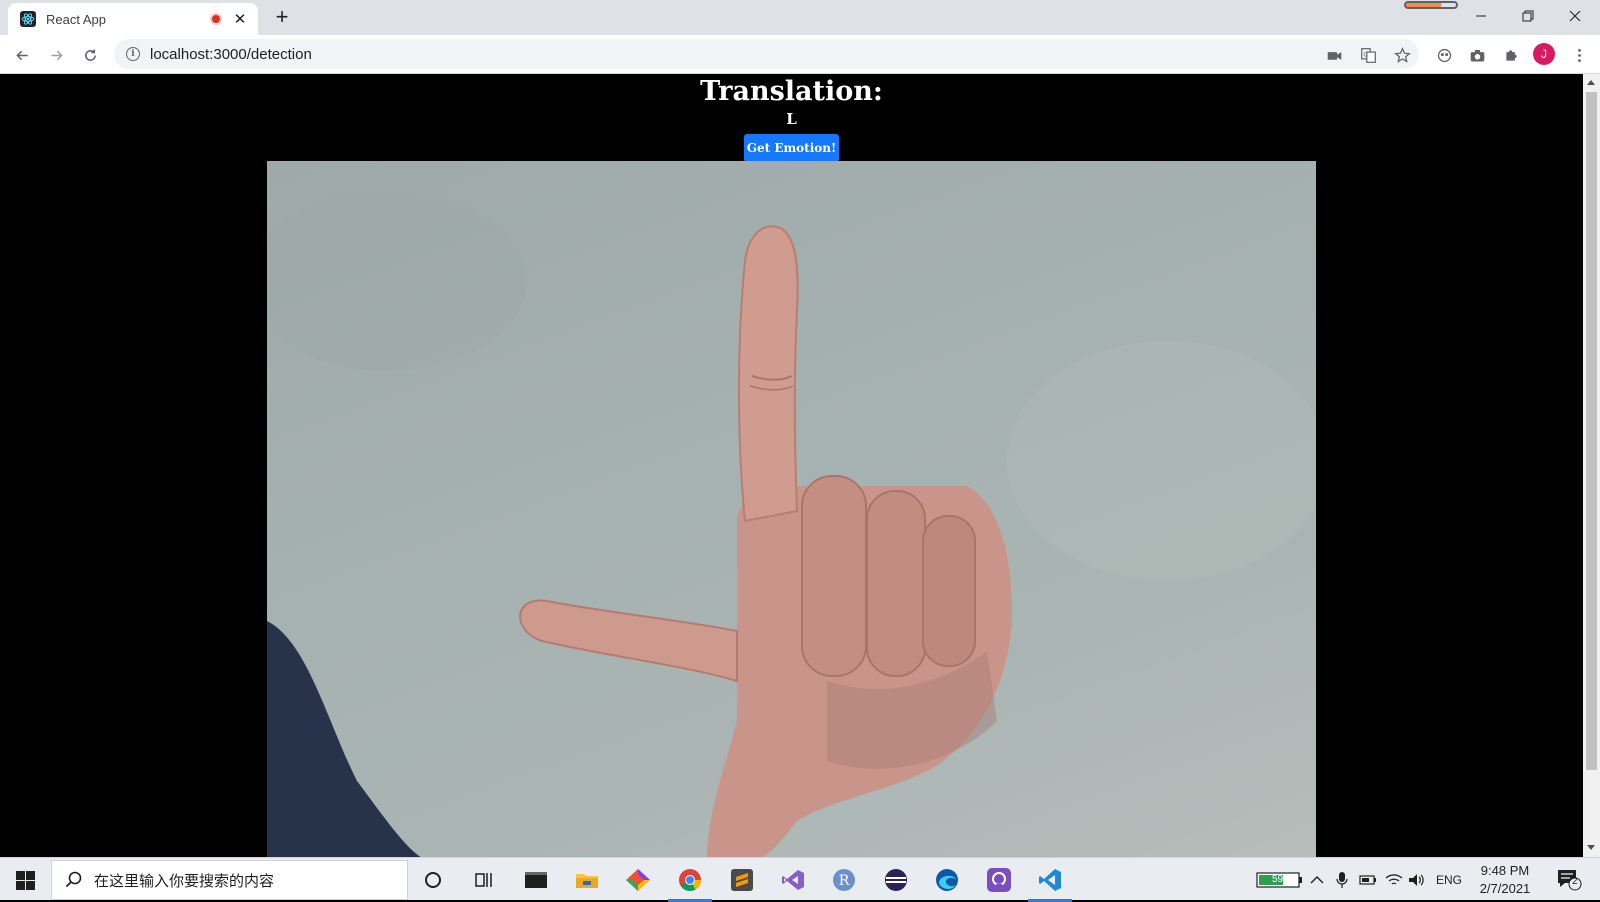 The width and height of the screenshot is (1600, 902). What do you see at coordinates (133, 54) in the screenshot?
I see `site-info-icon: i` at bounding box center [133, 54].